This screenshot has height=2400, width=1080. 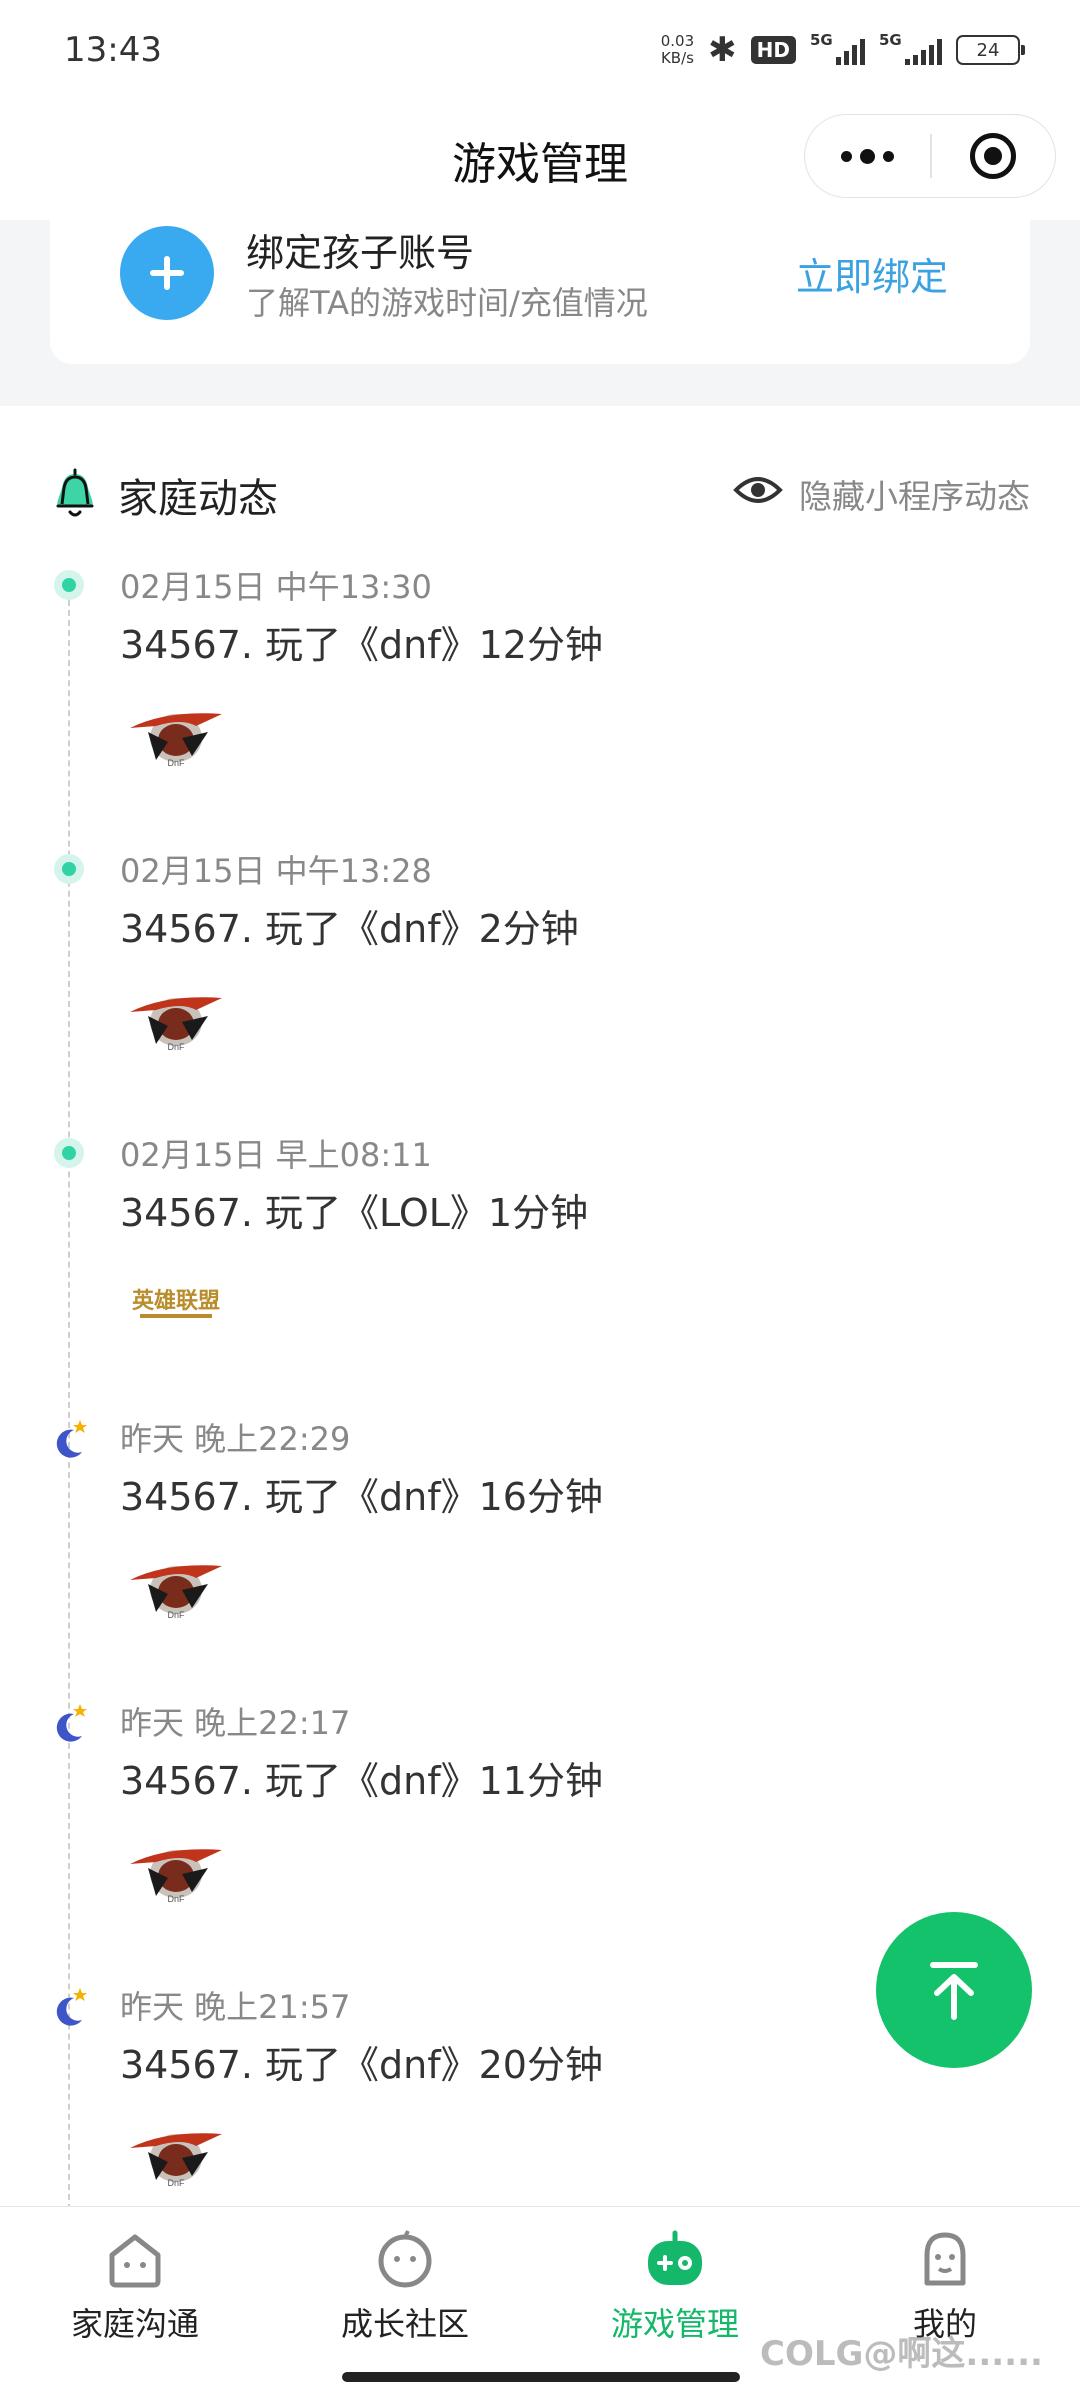 What do you see at coordinates (135, 2261) in the screenshot?
I see `home-chat-icon` at bounding box center [135, 2261].